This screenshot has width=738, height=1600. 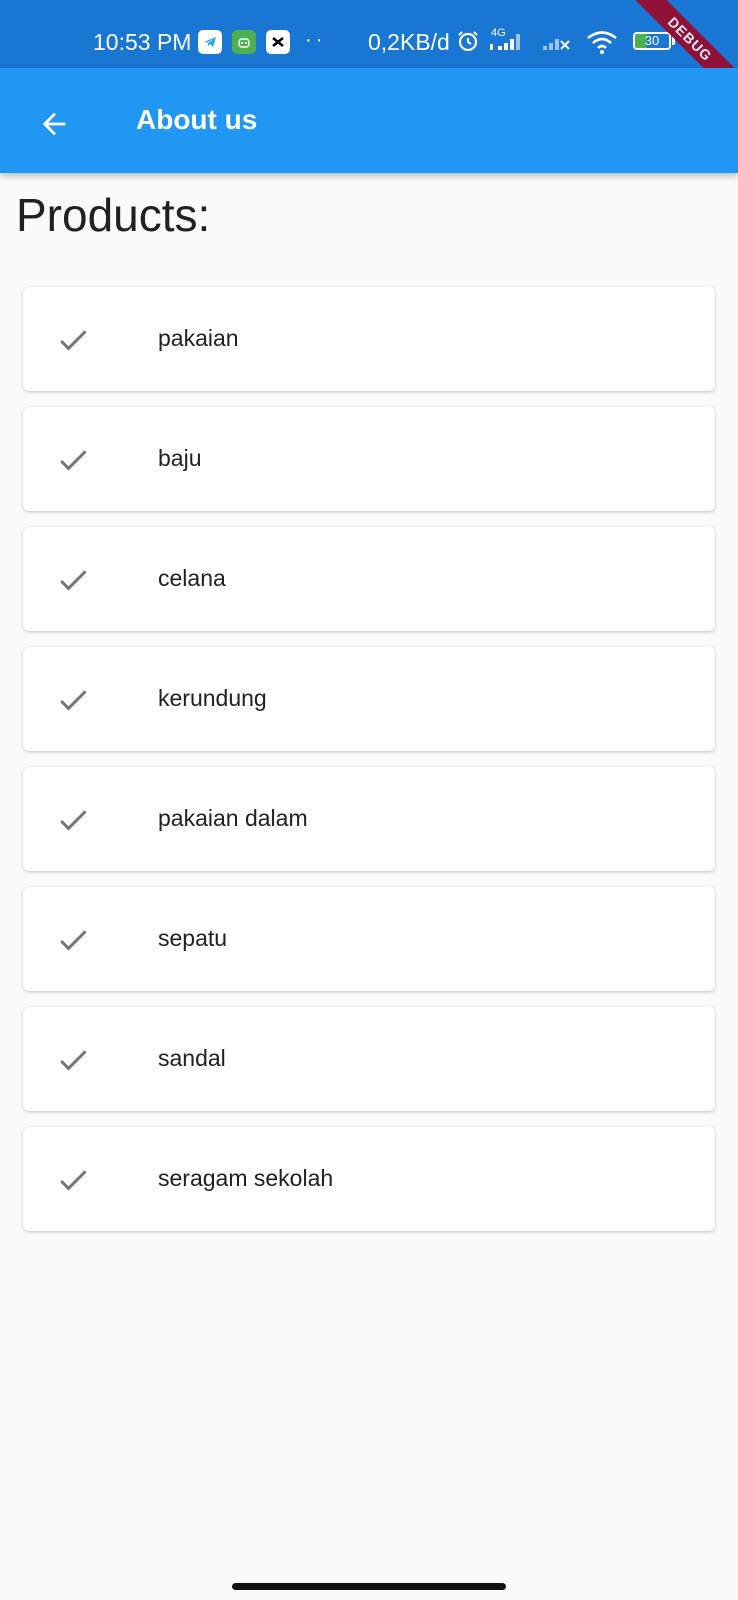 I want to click on list-item: pakaian, so click(x=369, y=339).